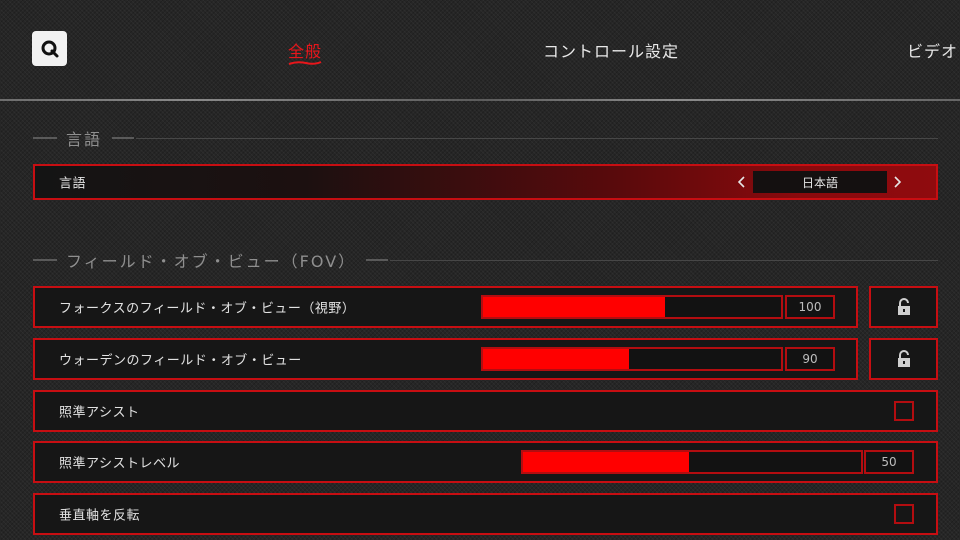  What do you see at coordinates (445, 307) in the screenshot?
I see `hunter-fov-row: フォークスのフィールド・オブ・ビュー（視野） 100` at bounding box center [445, 307].